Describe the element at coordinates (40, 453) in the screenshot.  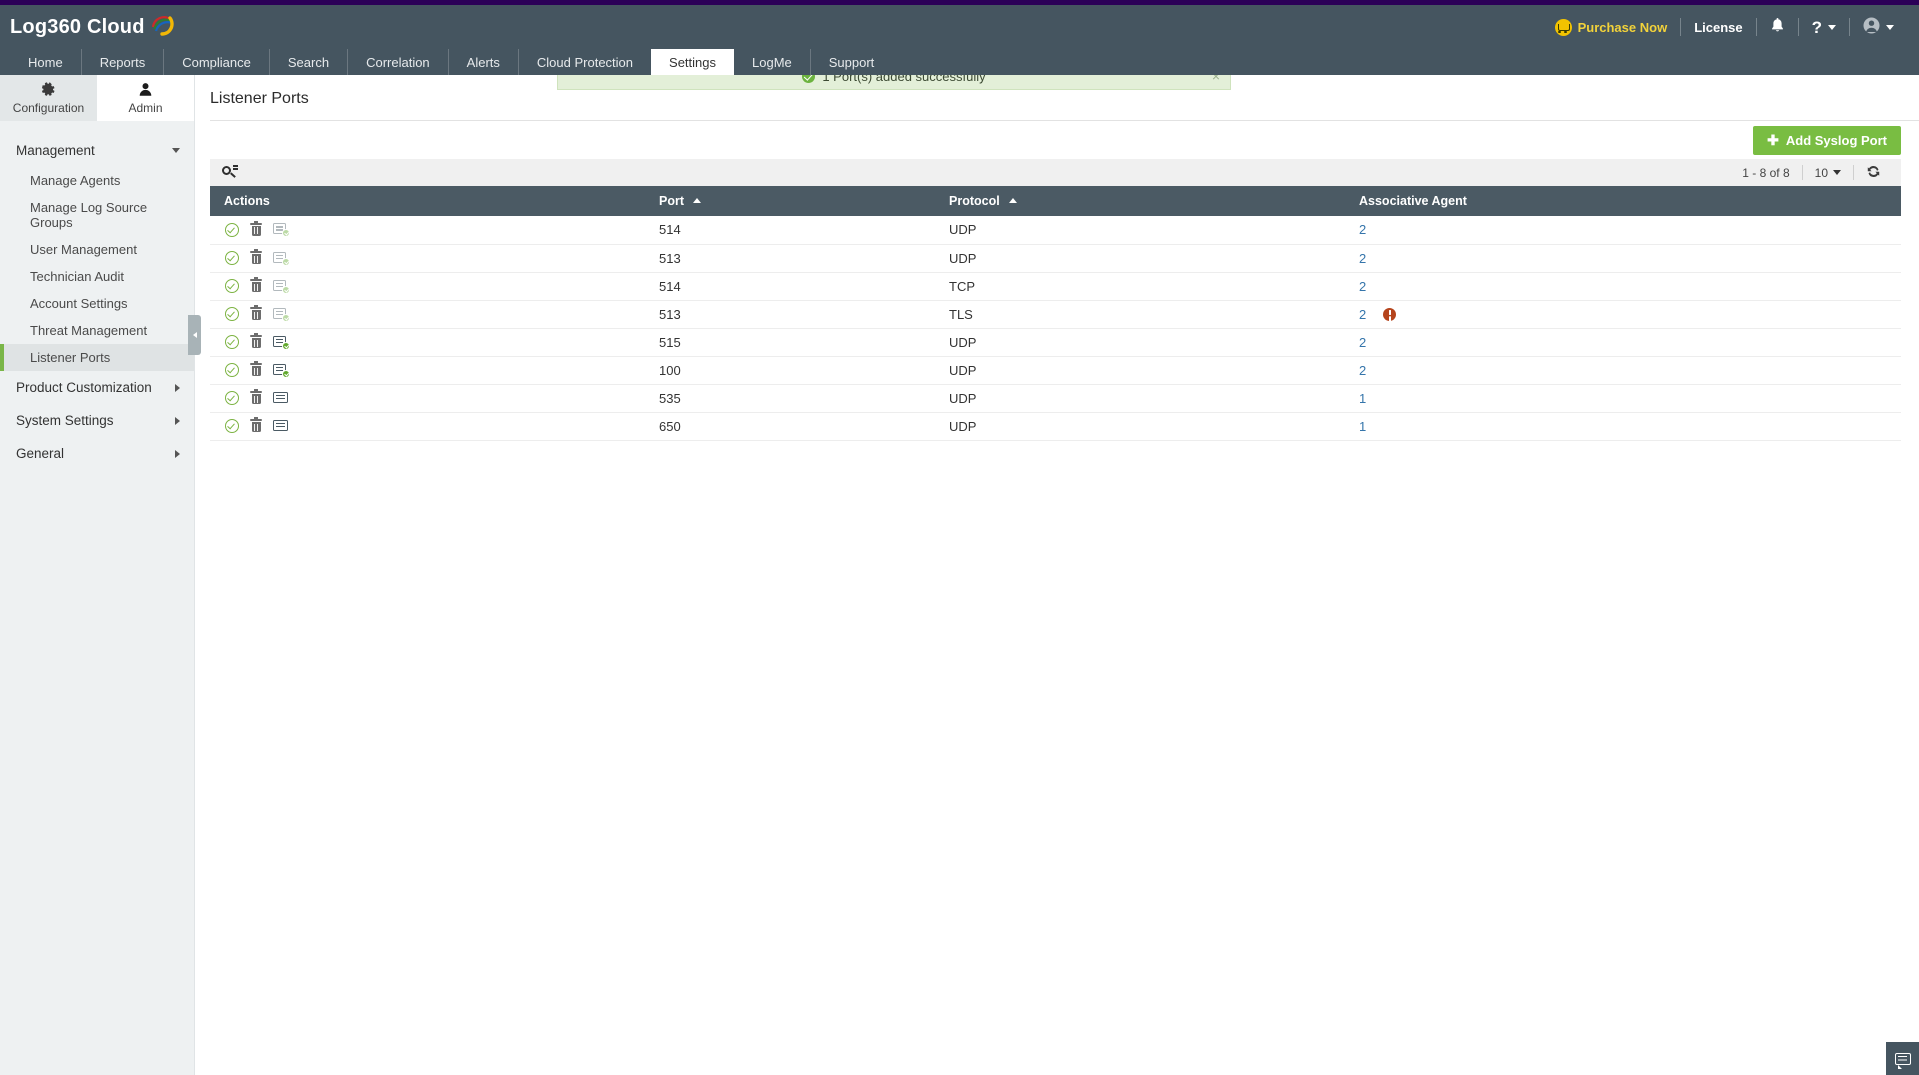
I see `sidebar-group-label: General` at that location.